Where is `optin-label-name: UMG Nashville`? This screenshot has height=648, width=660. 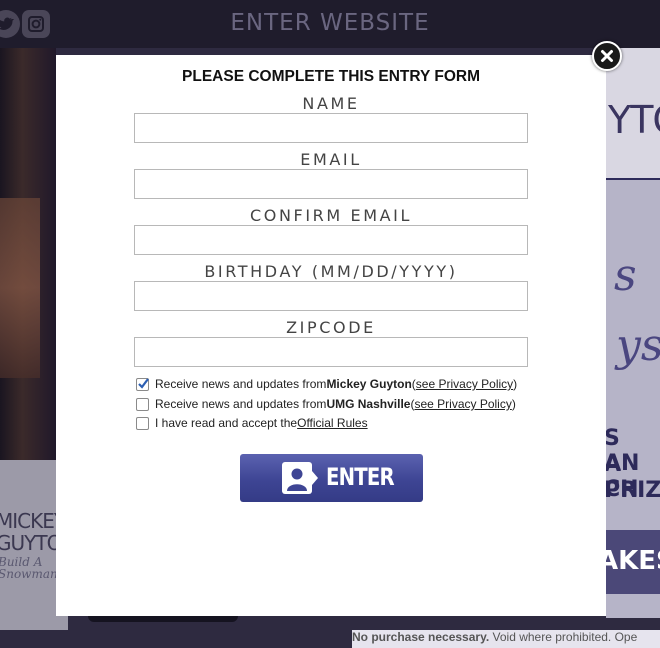
optin-label-name: UMG Nashville is located at coordinates (368, 404).